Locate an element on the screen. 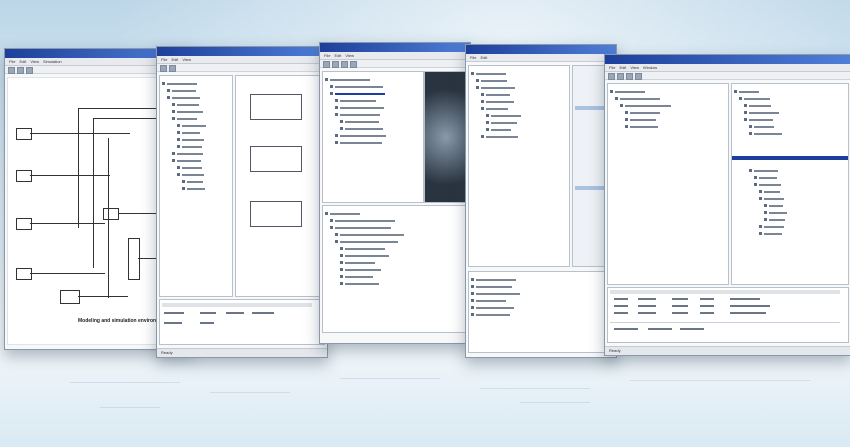 Image resolution: width=850 pixels, height=447 pixels. inspector-titlebar is located at coordinates (541, 49).